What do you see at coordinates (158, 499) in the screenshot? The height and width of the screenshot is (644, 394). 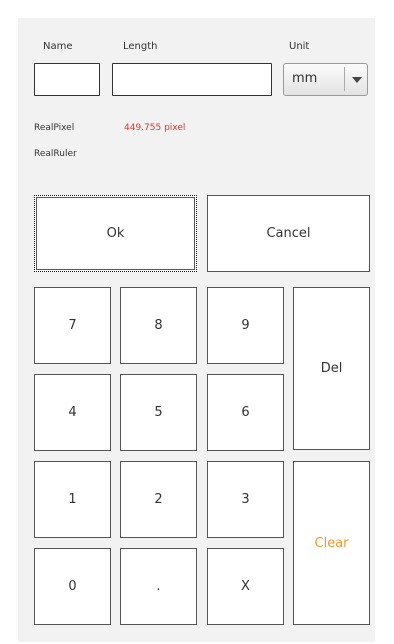 I see `key-2-button: 2` at bounding box center [158, 499].